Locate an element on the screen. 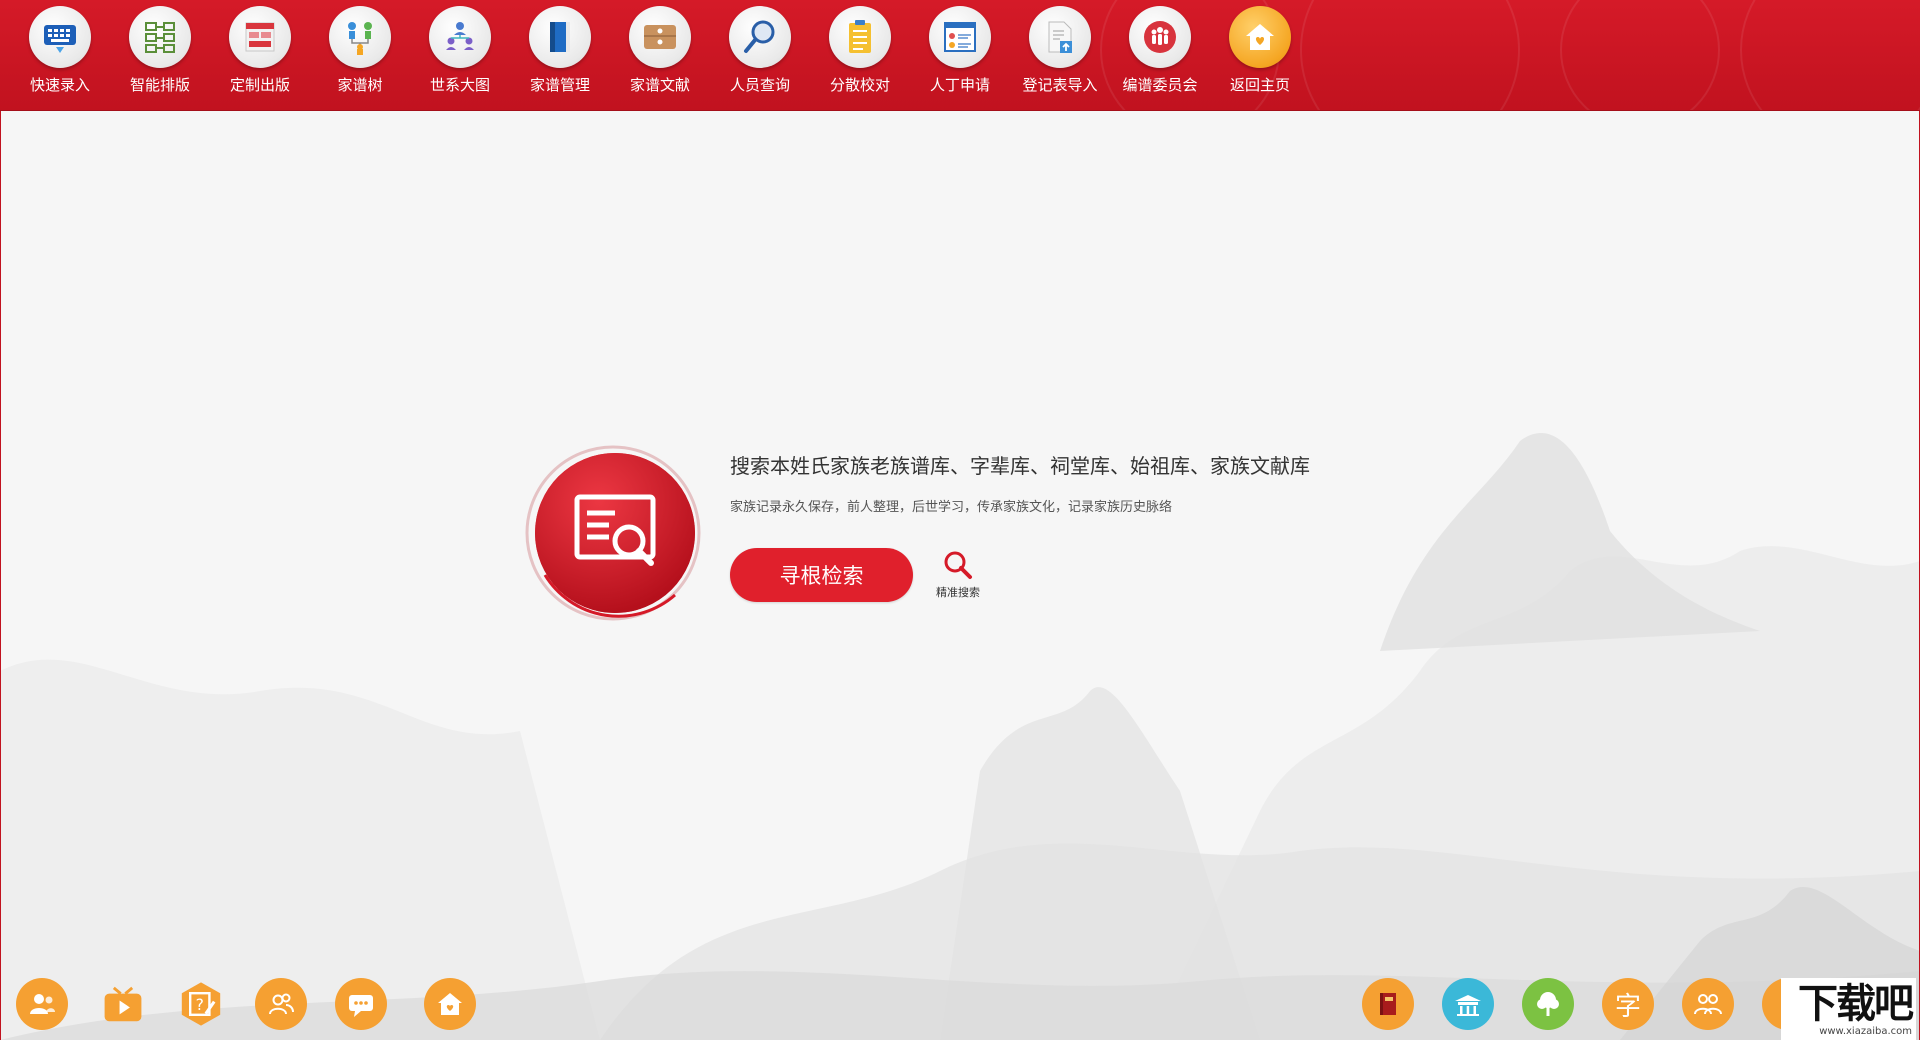 The height and width of the screenshot is (1040, 1920). search-emblem-icon is located at coordinates (613, 533).